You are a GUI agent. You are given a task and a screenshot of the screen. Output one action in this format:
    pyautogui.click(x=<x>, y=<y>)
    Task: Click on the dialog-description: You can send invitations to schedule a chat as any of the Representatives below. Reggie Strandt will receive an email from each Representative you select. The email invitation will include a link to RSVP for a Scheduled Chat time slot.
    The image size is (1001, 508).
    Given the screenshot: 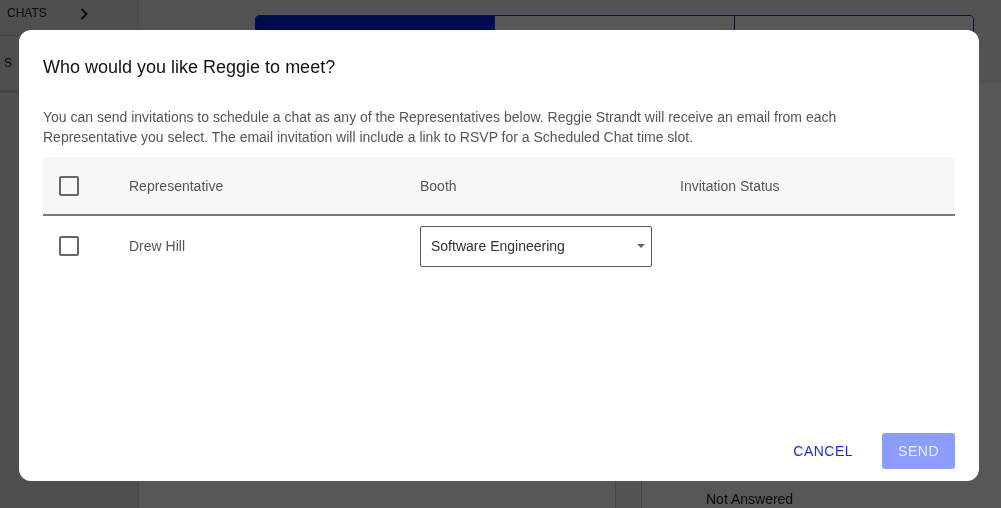 What is the action you would take?
    pyautogui.click(x=440, y=127)
    